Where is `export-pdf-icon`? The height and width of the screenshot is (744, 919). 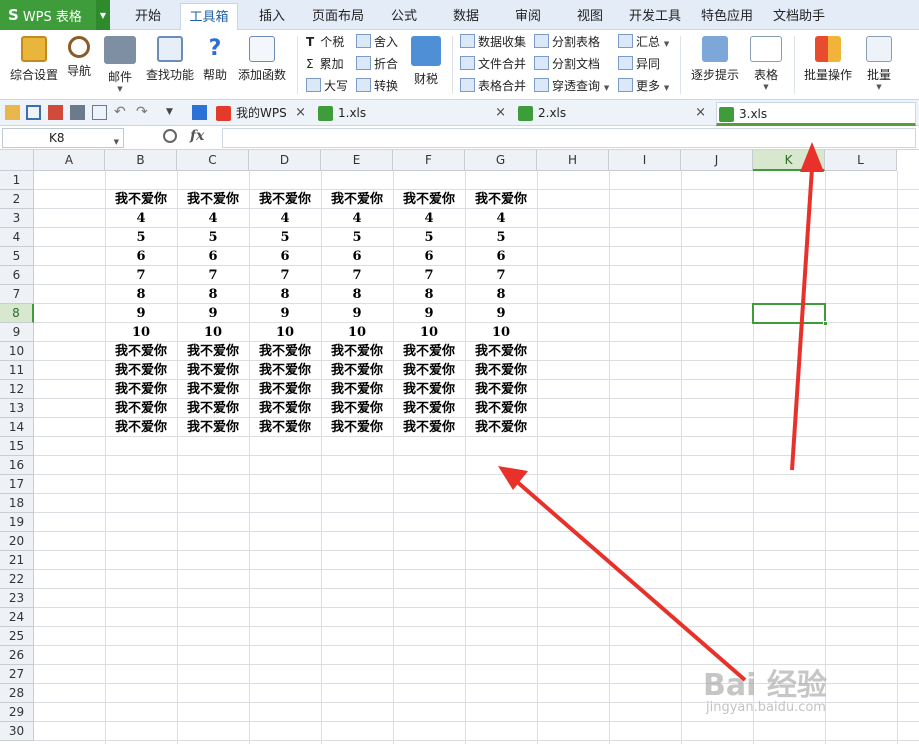 export-pdf-icon is located at coordinates (55, 112).